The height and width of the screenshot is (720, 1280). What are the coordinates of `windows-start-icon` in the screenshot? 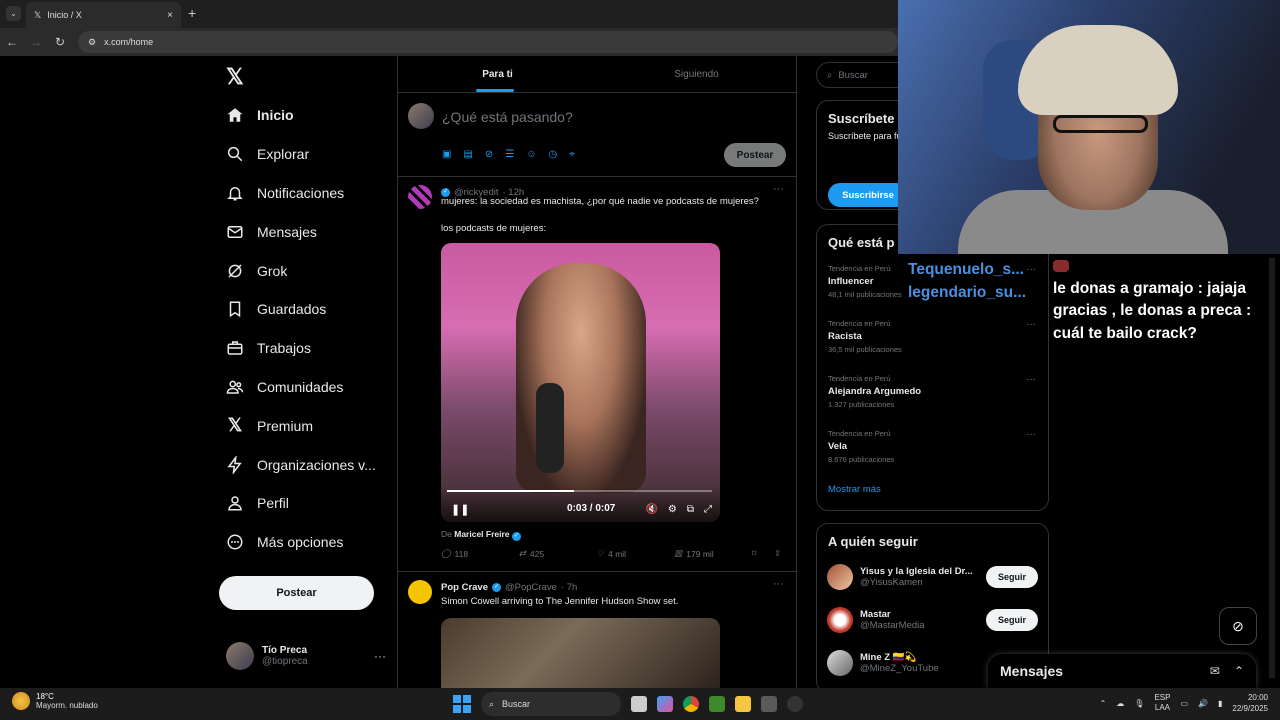 It's located at (462, 704).